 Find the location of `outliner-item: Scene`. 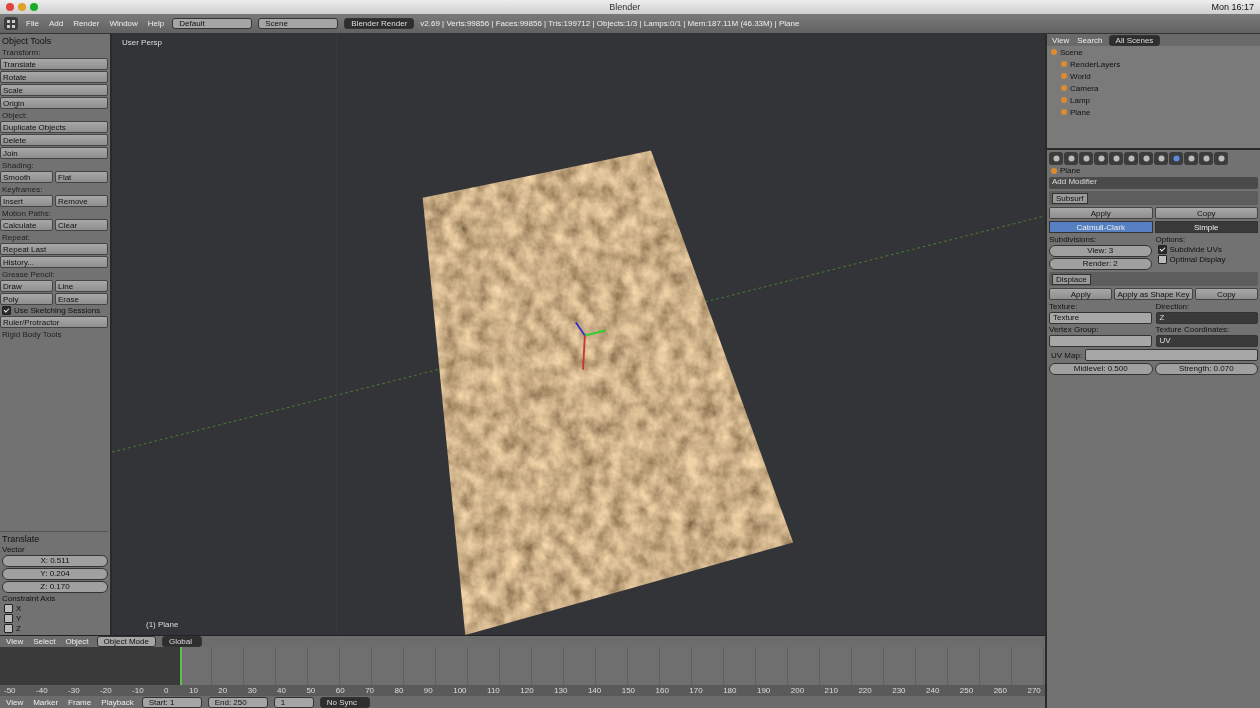

outliner-item: Scene is located at coordinates (1071, 52).